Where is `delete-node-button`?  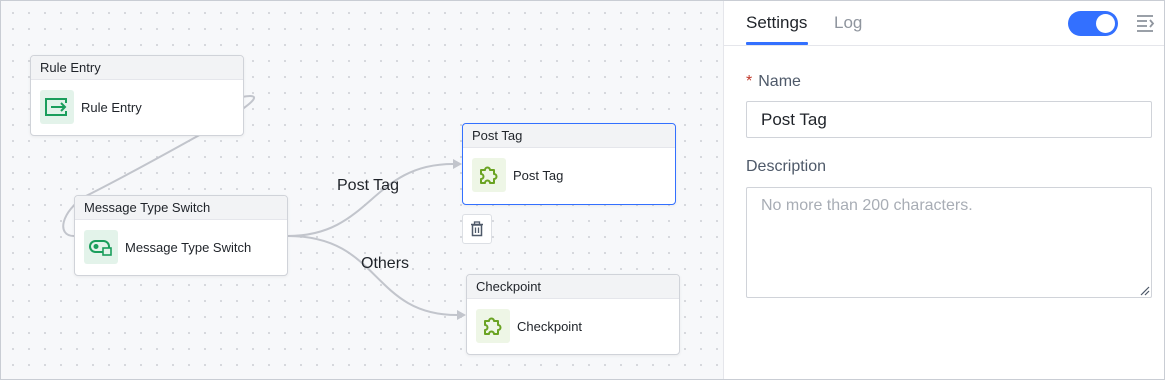 delete-node-button is located at coordinates (477, 229).